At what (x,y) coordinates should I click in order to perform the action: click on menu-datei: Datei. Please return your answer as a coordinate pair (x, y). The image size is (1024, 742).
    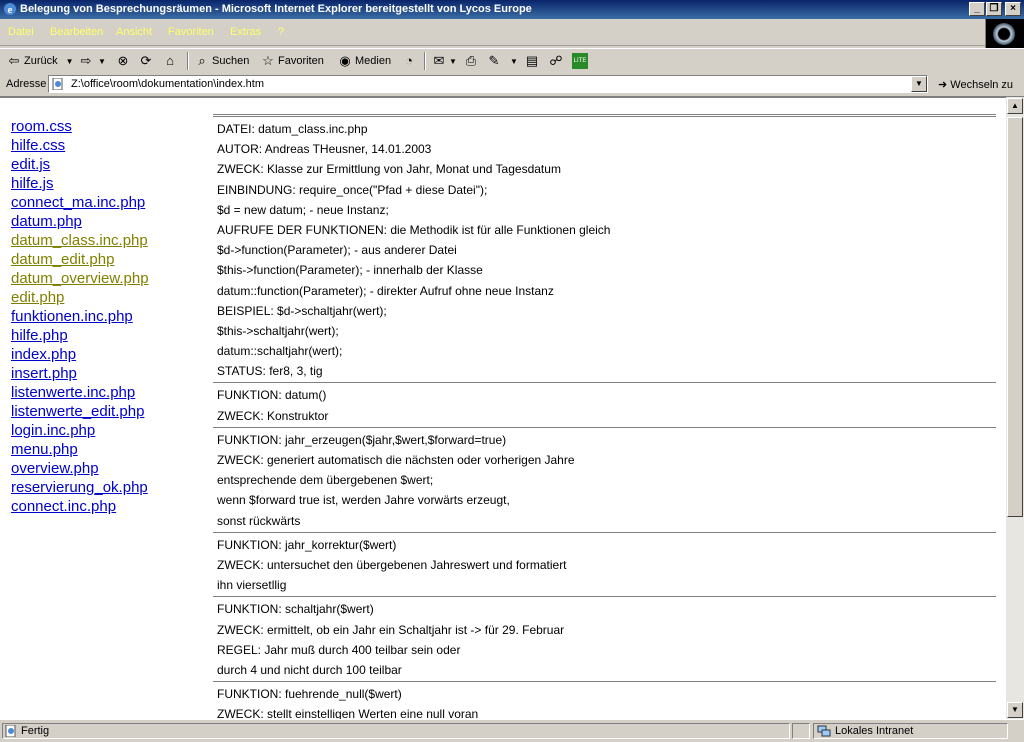
    Looking at the image, I should click on (21, 32).